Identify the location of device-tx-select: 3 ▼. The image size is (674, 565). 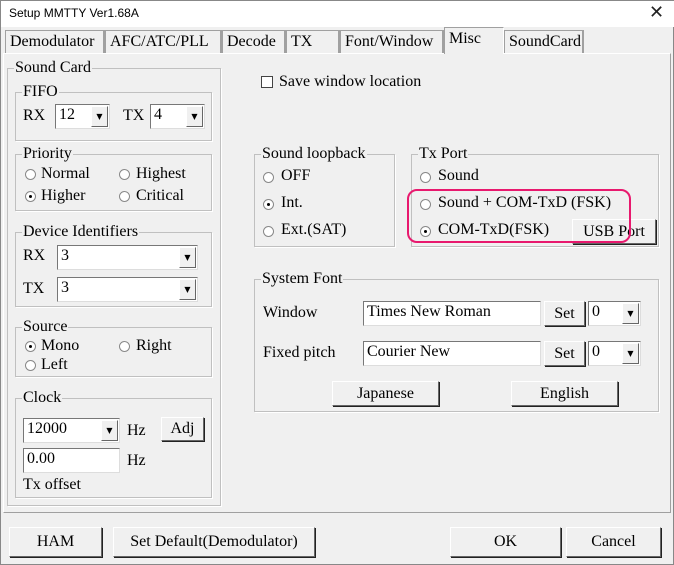
(127, 289).